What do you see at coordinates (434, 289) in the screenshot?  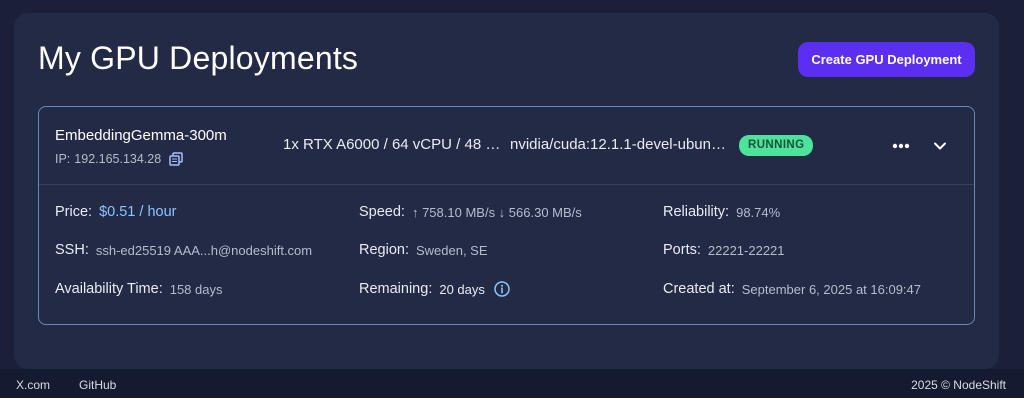 I see `detail-remaining: Remaining: 20 days` at bounding box center [434, 289].